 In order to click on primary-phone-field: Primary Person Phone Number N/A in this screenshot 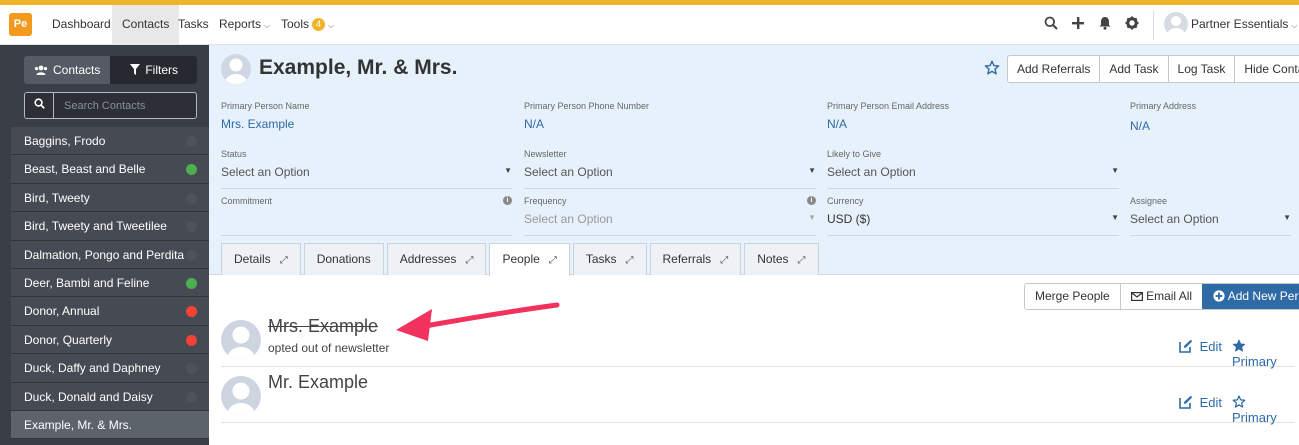, I will do `click(669, 116)`.